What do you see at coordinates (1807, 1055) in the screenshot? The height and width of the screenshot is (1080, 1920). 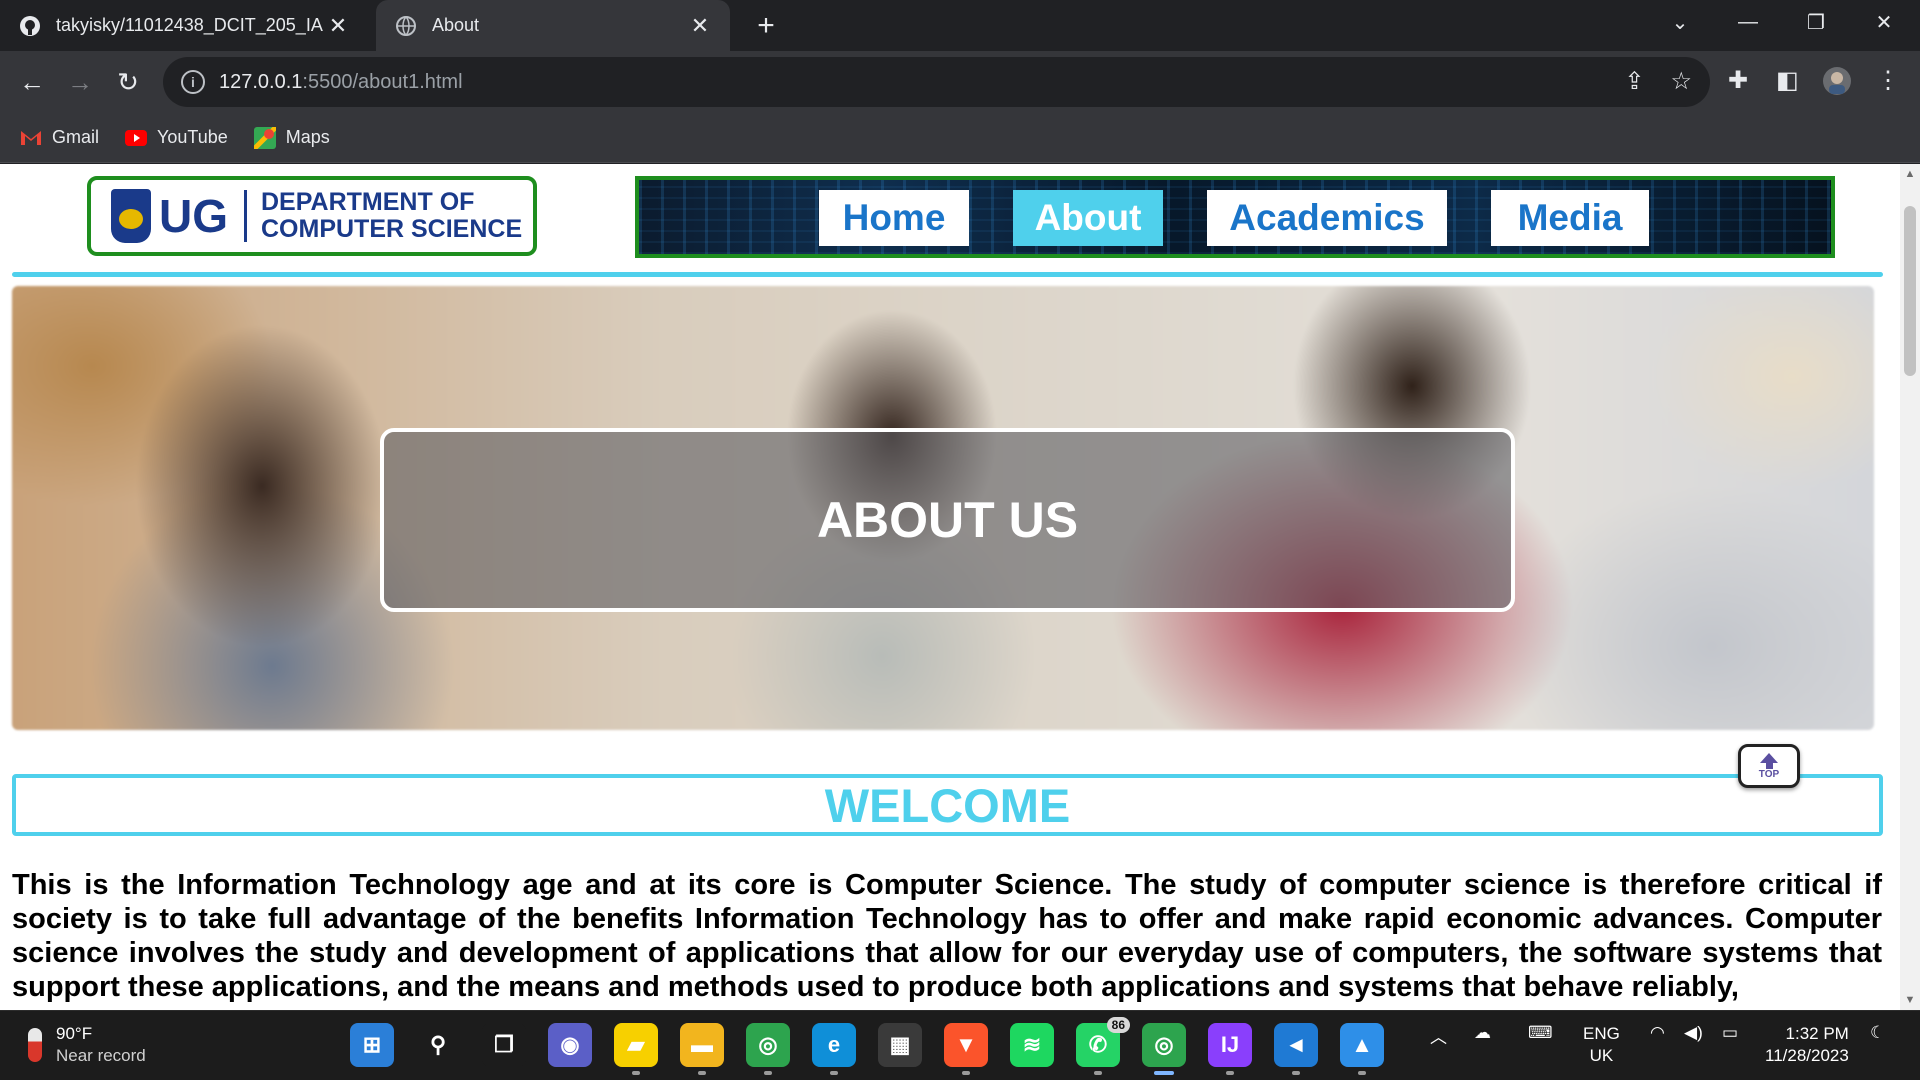 I see `clock-date: 11/28/2023` at bounding box center [1807, 1055].